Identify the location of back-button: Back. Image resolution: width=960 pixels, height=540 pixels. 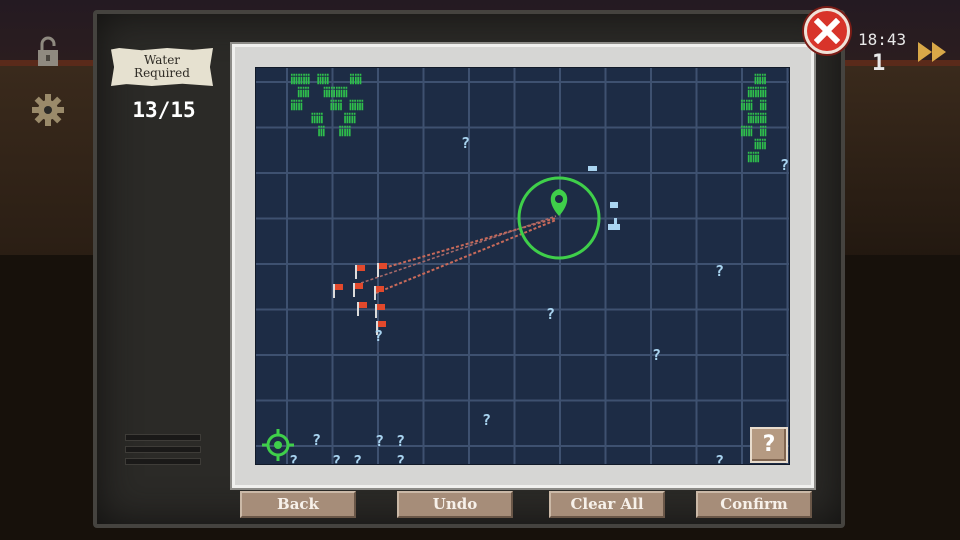
(298, 504).